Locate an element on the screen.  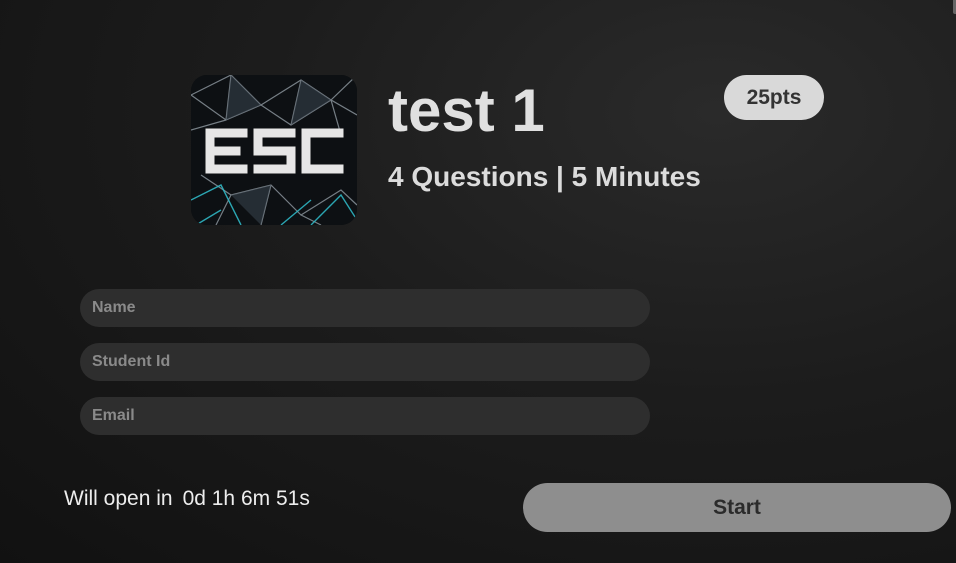
email-input is located at coordinates (365, 416).